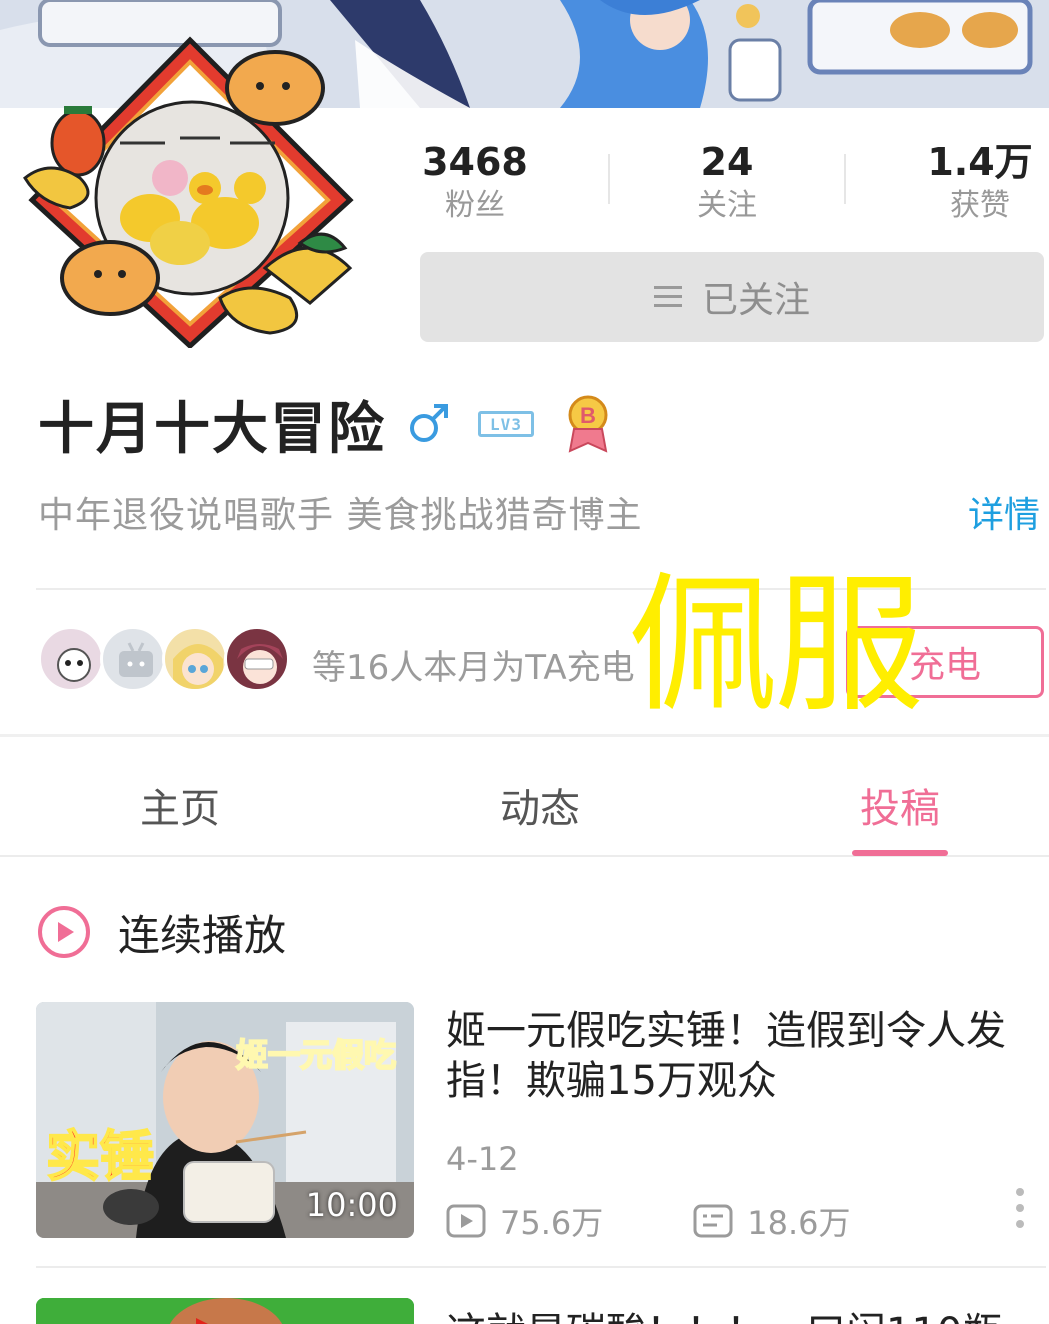  What do you see at coordinates (648, 1221) in the screenshot?
I see `video-meta: 75.6万 18.6万` at bounding box center [648, 1221].